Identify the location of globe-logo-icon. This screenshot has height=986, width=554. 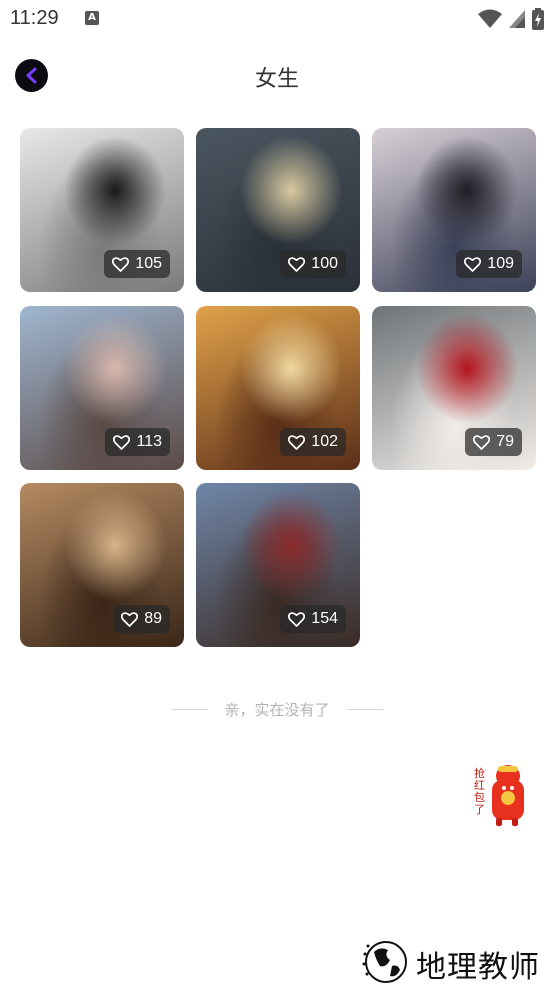
(384, 962).